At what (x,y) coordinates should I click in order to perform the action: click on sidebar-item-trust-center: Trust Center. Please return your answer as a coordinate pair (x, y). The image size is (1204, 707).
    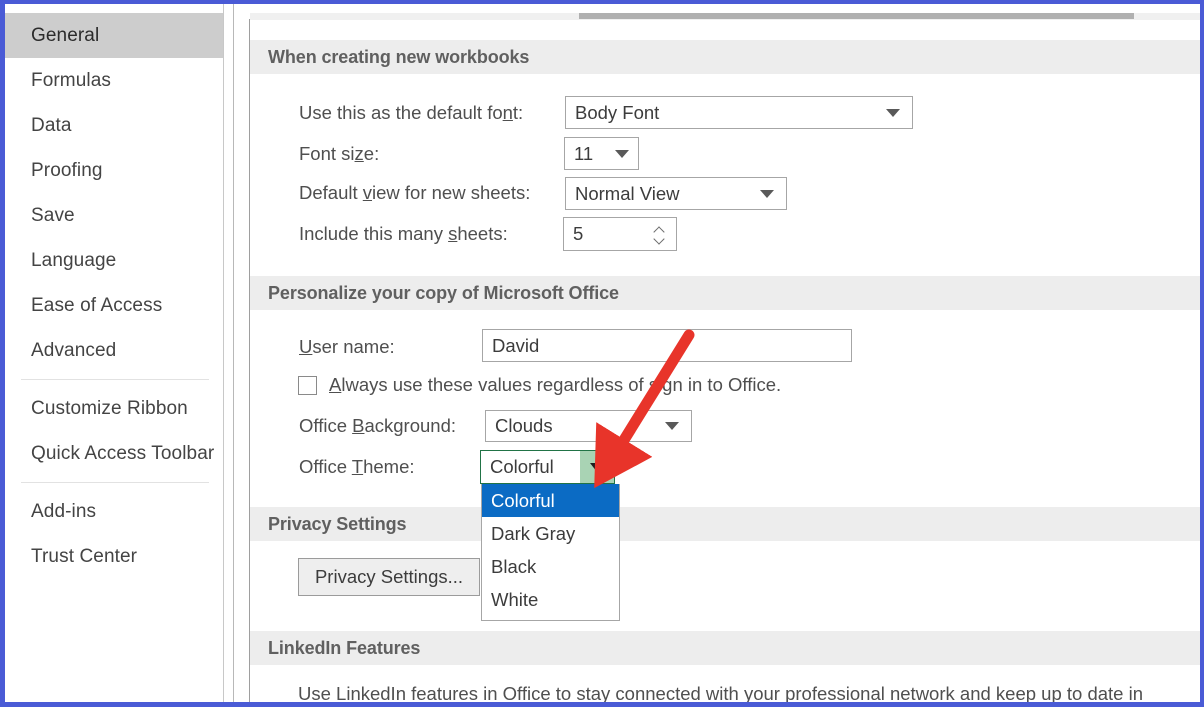
    Looking at the image, I should click on (114, 556).